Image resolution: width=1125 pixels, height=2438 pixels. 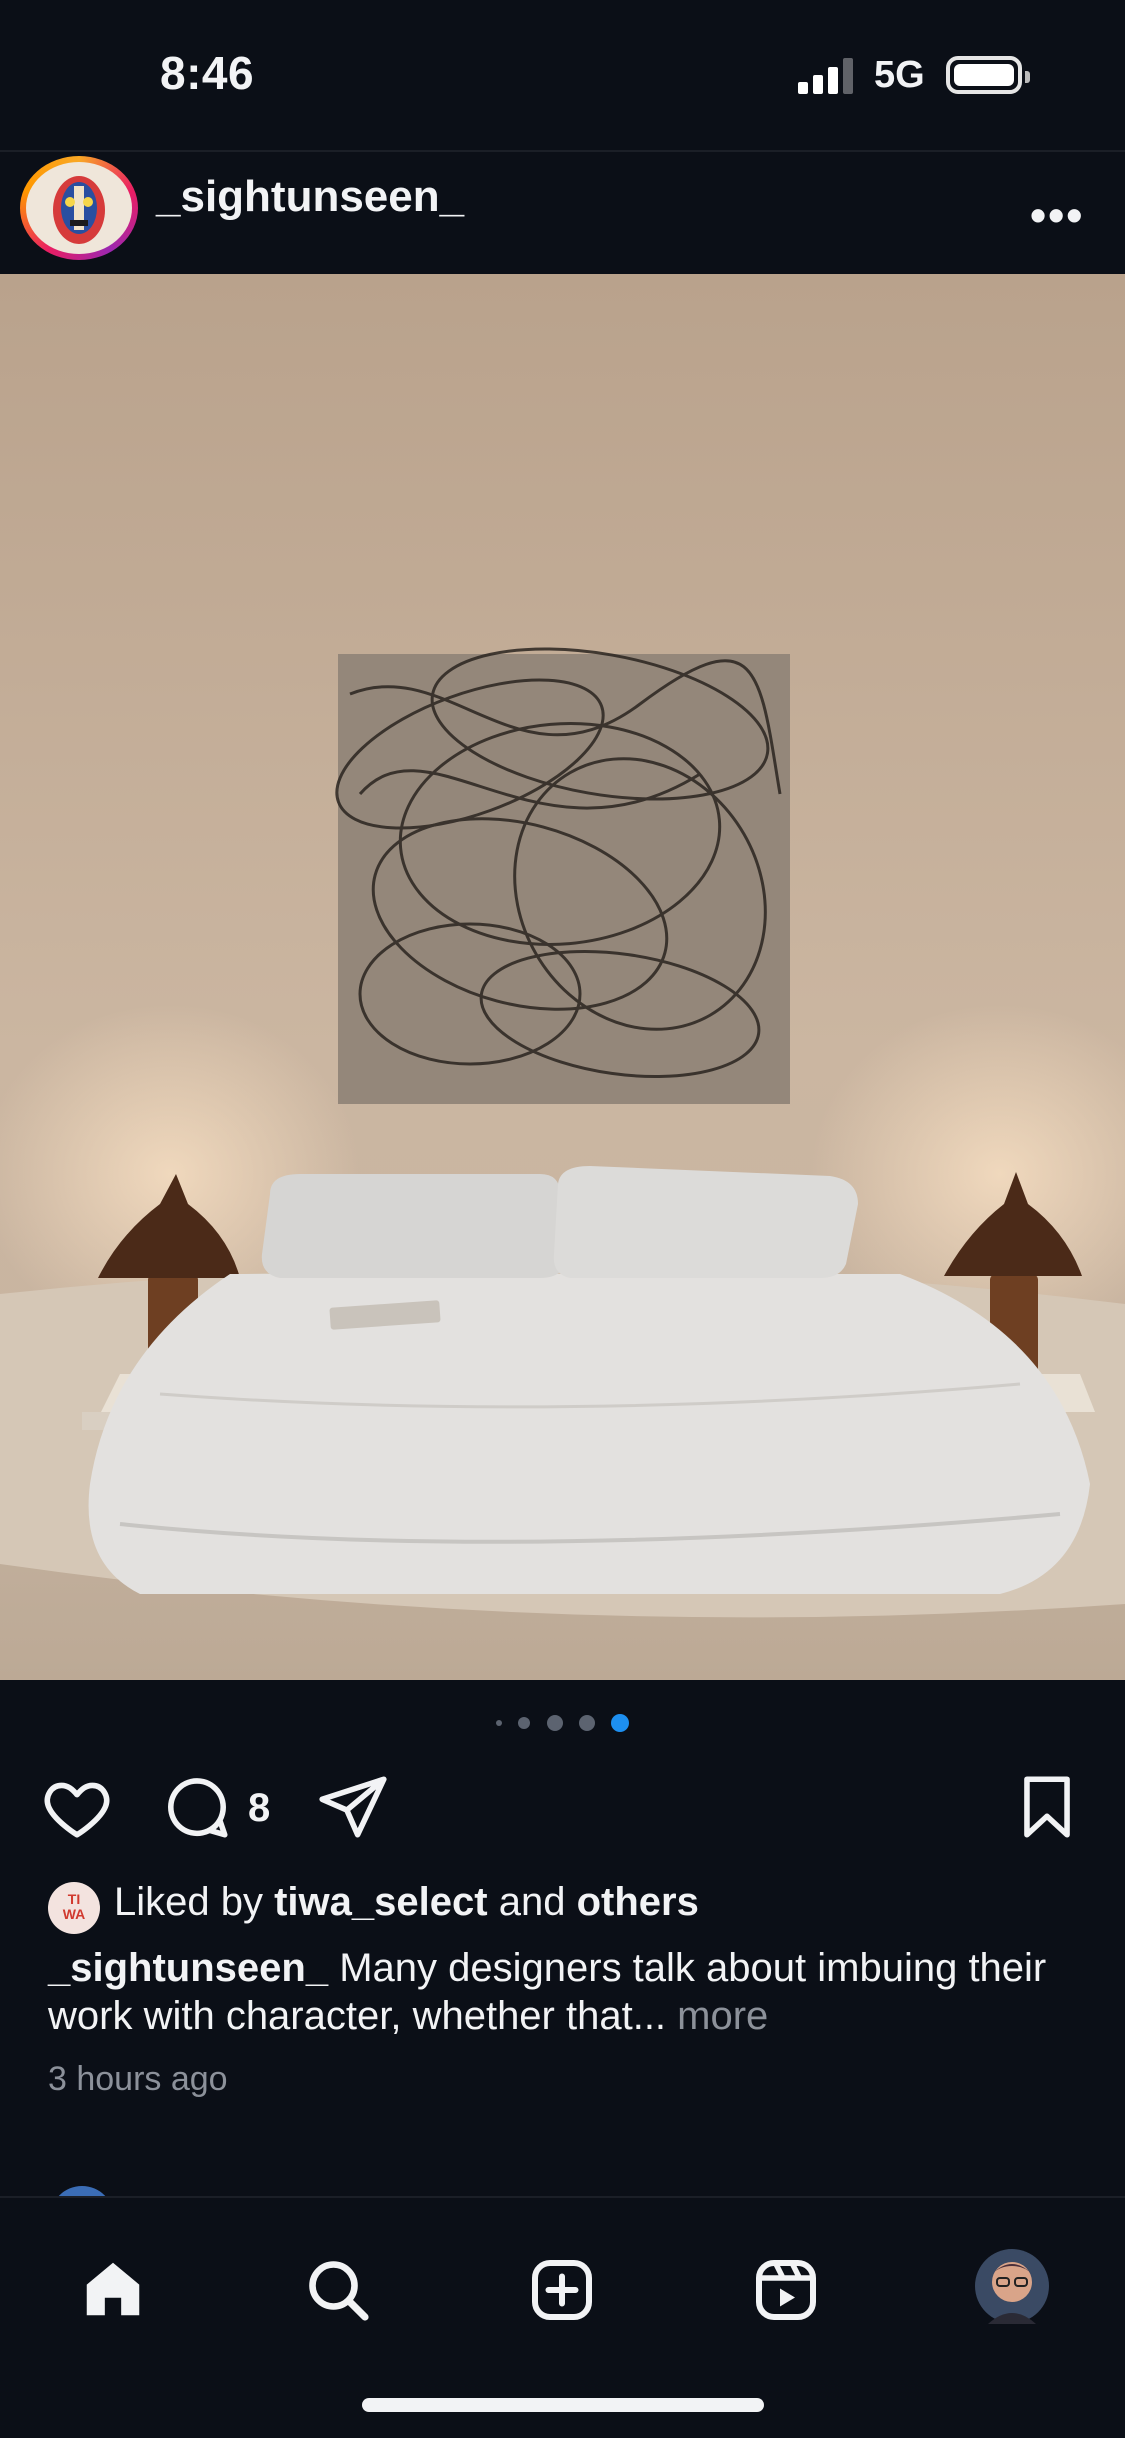 What do you see at coordinates (138, 2079) in the screenshot?
I see `post-timestamp: 3 hours ago` at bounding box center [138, 2079].